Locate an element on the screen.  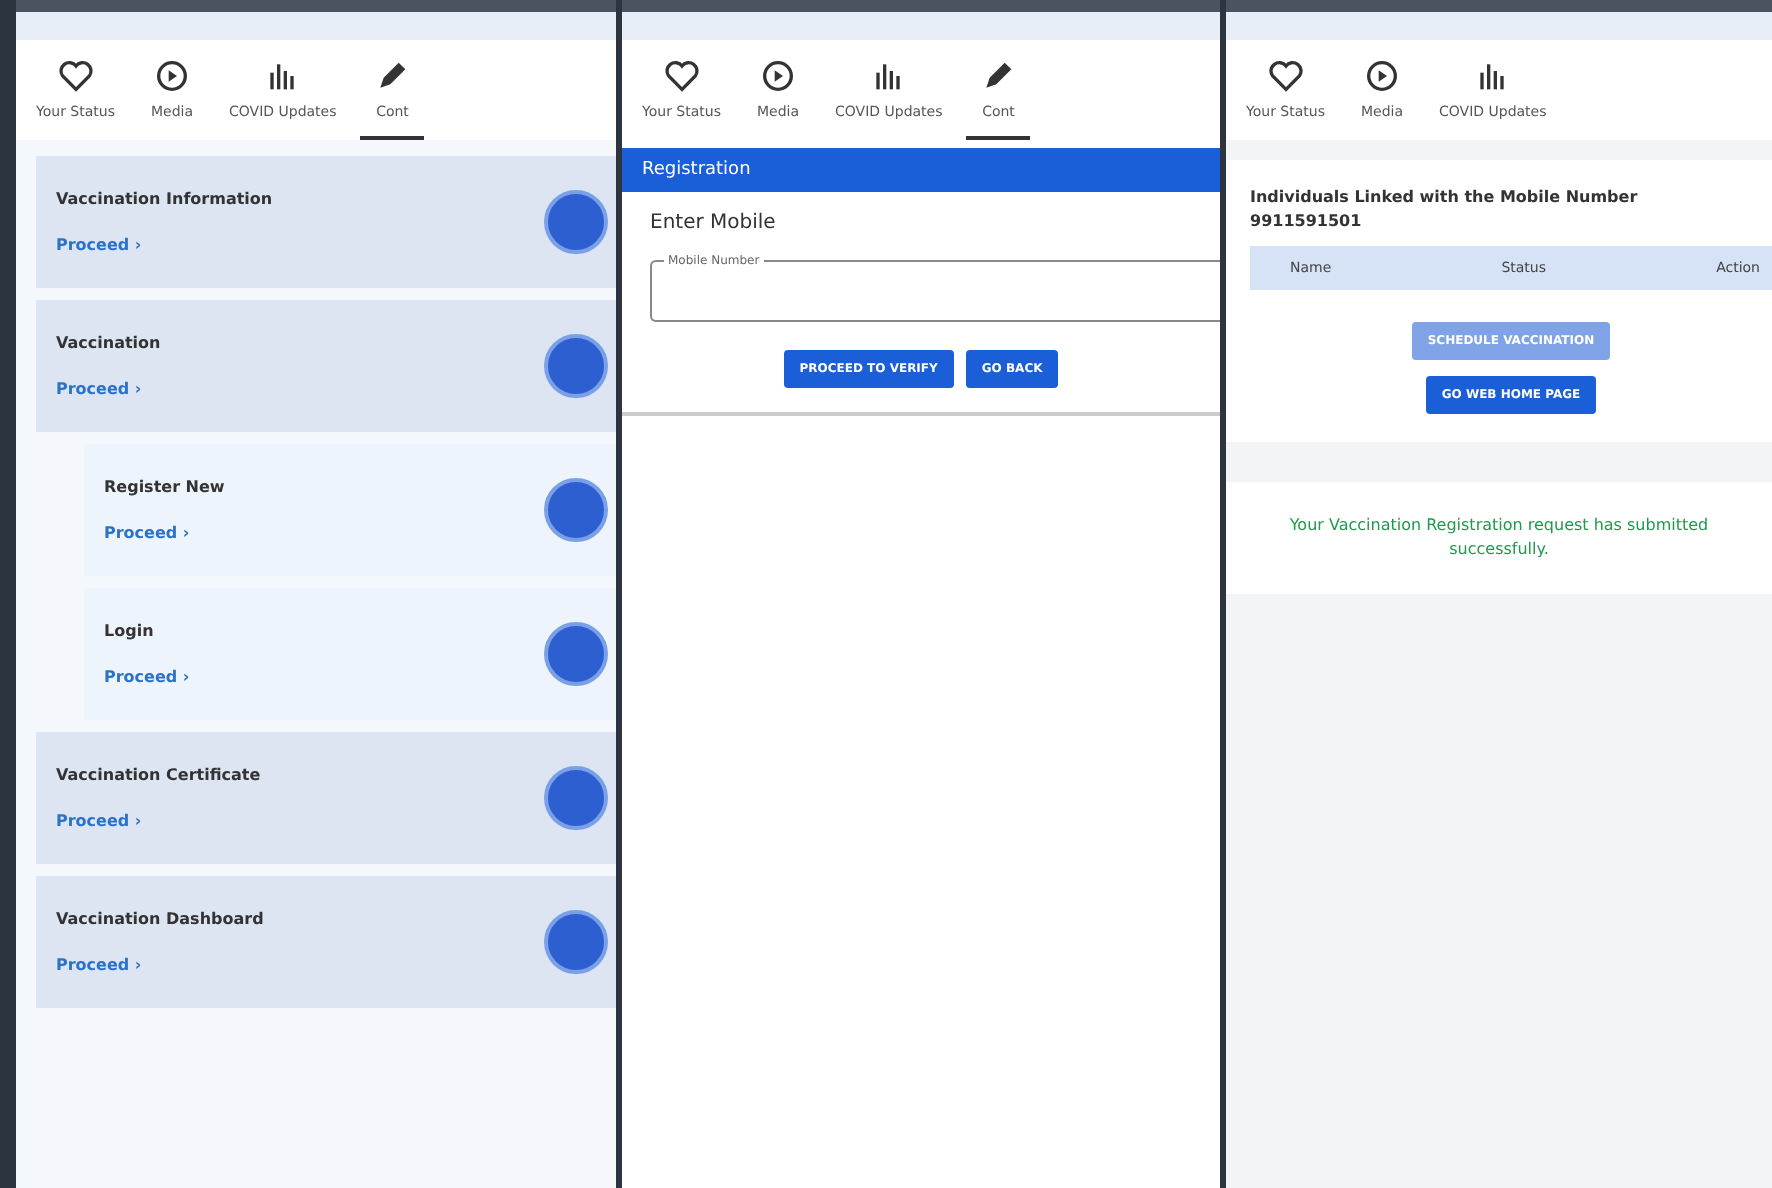
card-title: Register New is located at coordinates (164, 487).